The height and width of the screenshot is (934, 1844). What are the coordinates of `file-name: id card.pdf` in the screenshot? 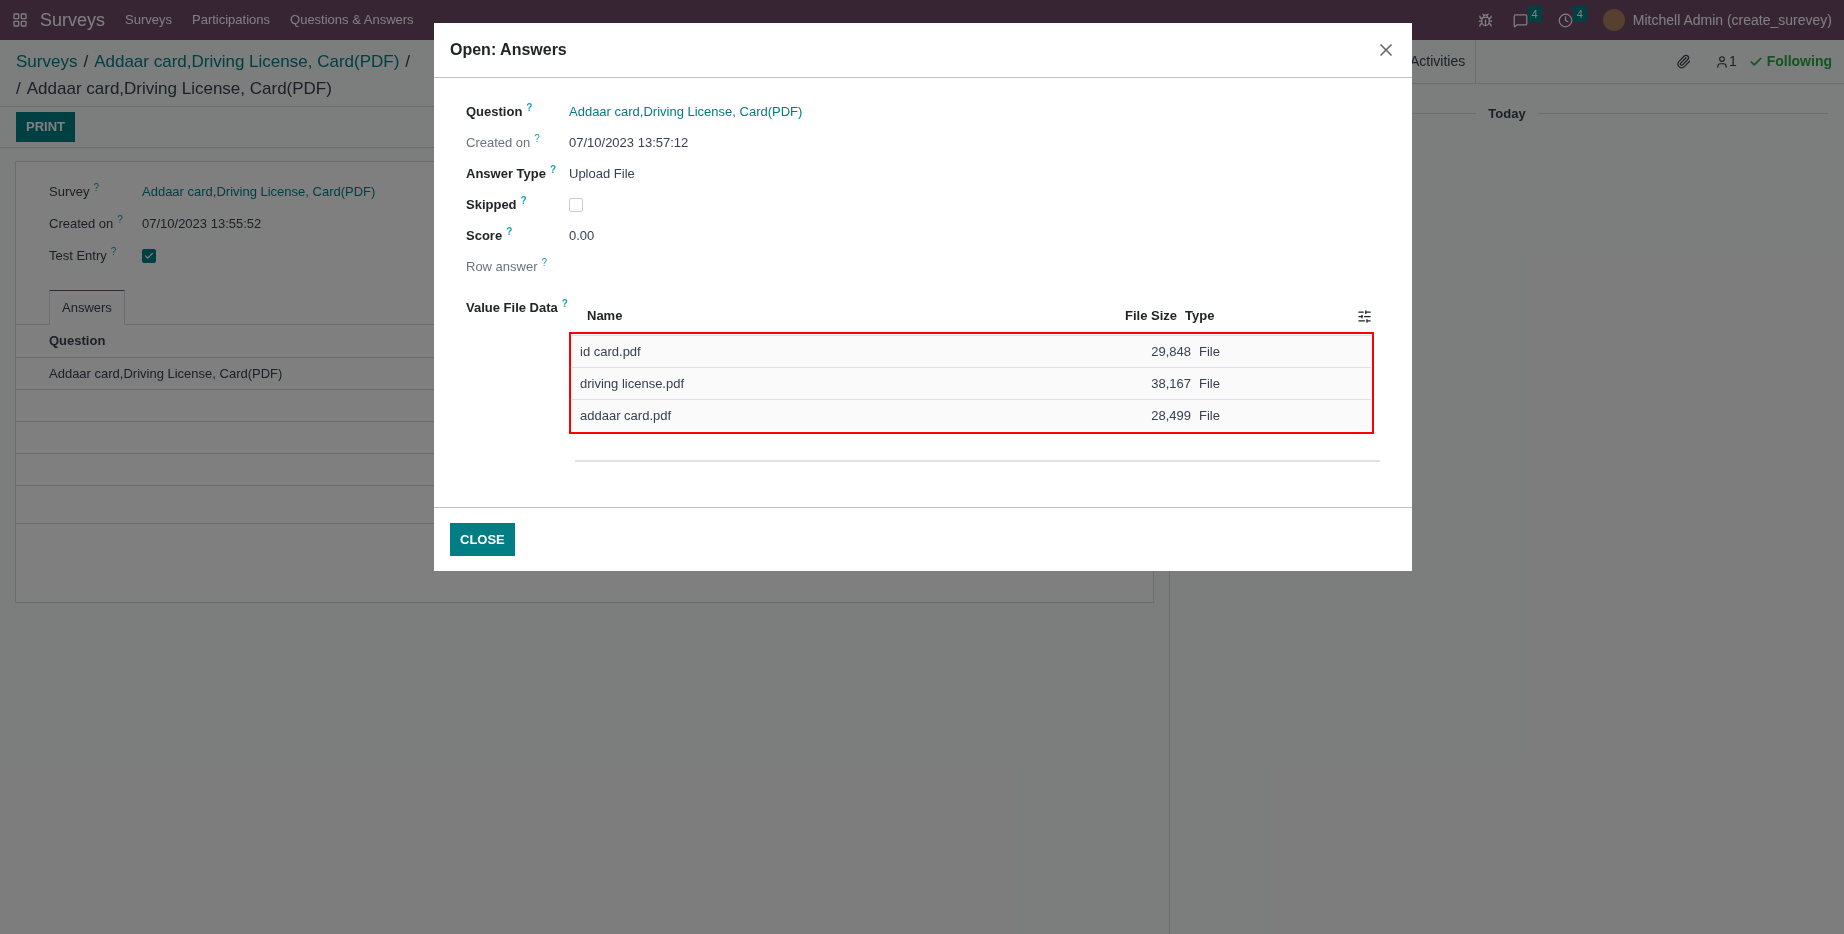 It's located at (825, 351).